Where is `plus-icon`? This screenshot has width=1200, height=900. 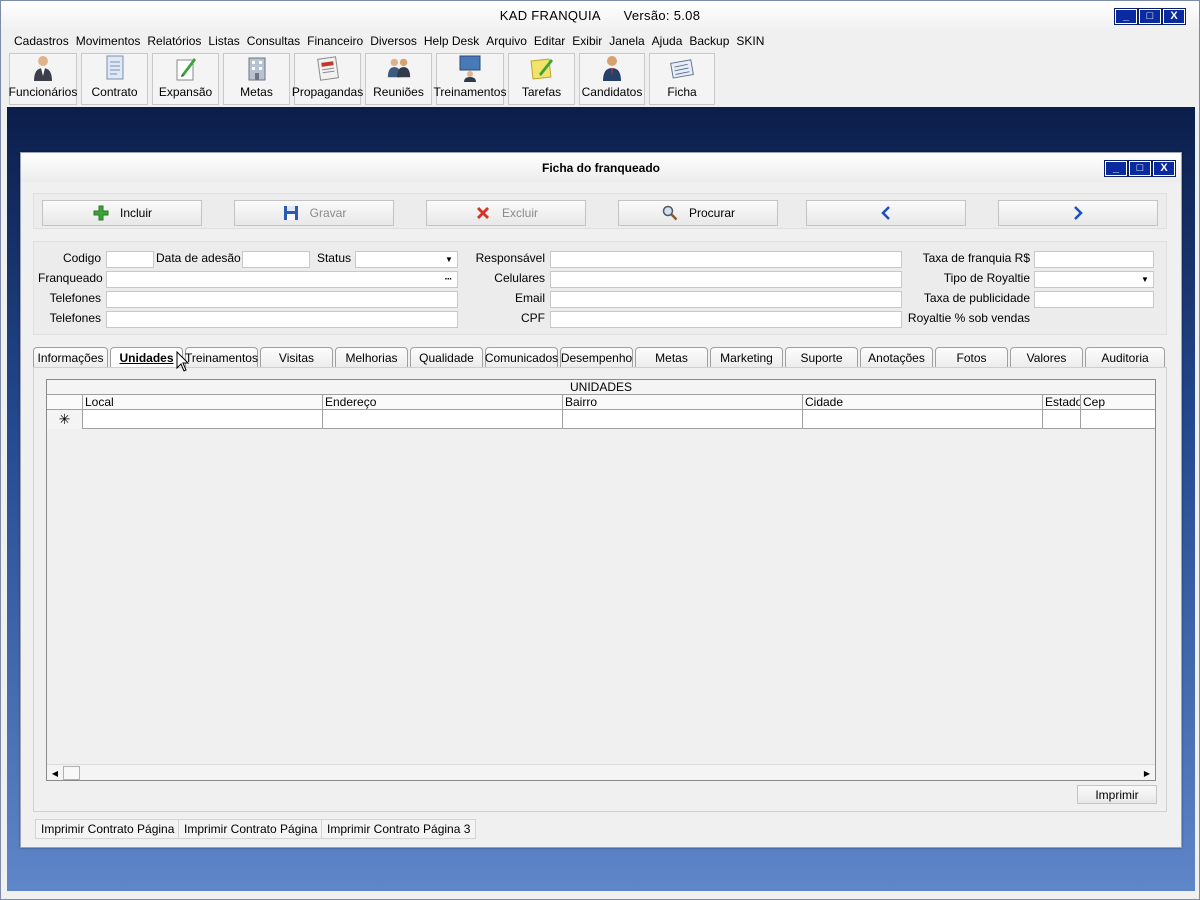 plus-icon is located at coordinates (101, 213).